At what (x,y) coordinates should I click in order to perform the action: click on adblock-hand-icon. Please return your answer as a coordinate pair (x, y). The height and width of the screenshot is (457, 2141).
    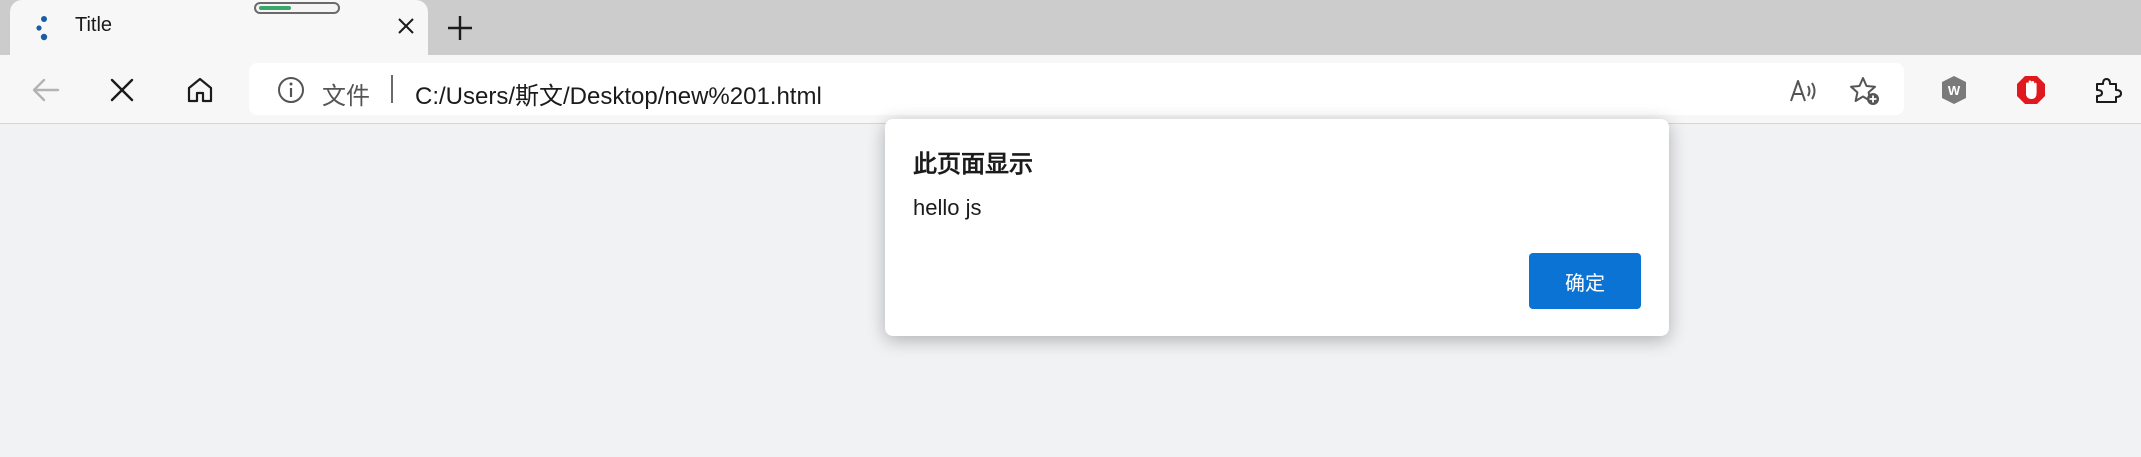
    Looking at the image, I should click on (2031, 90).